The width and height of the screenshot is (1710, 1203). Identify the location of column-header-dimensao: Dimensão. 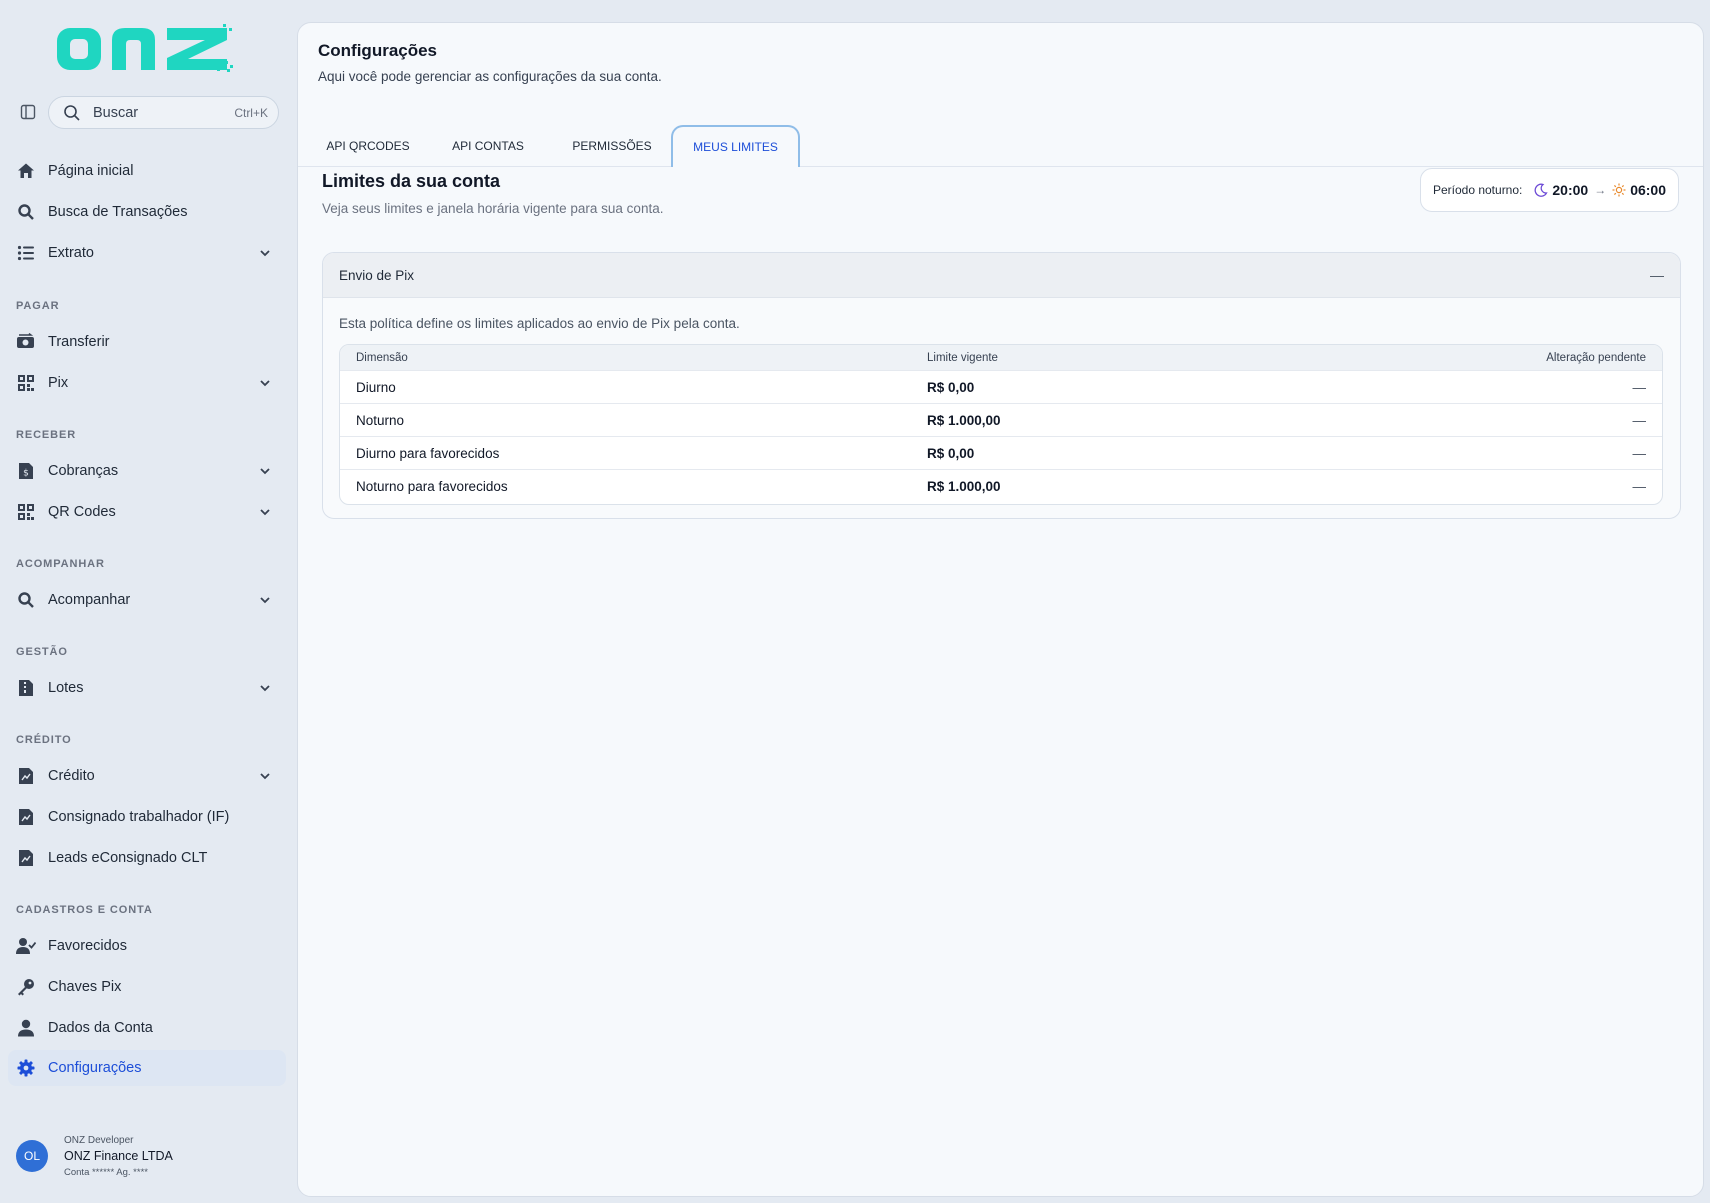
(382, 357).